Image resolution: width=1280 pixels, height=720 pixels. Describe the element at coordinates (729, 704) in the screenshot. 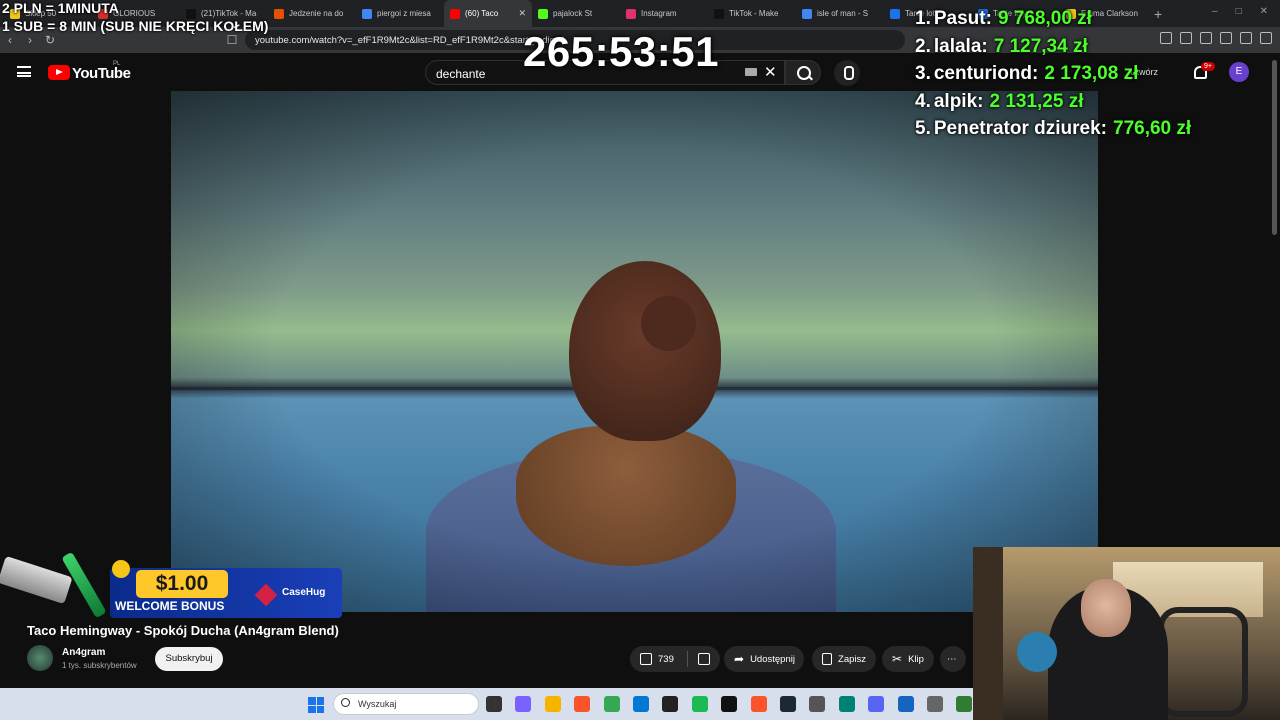

I see `taskbar-app-moza-icon` at that location.